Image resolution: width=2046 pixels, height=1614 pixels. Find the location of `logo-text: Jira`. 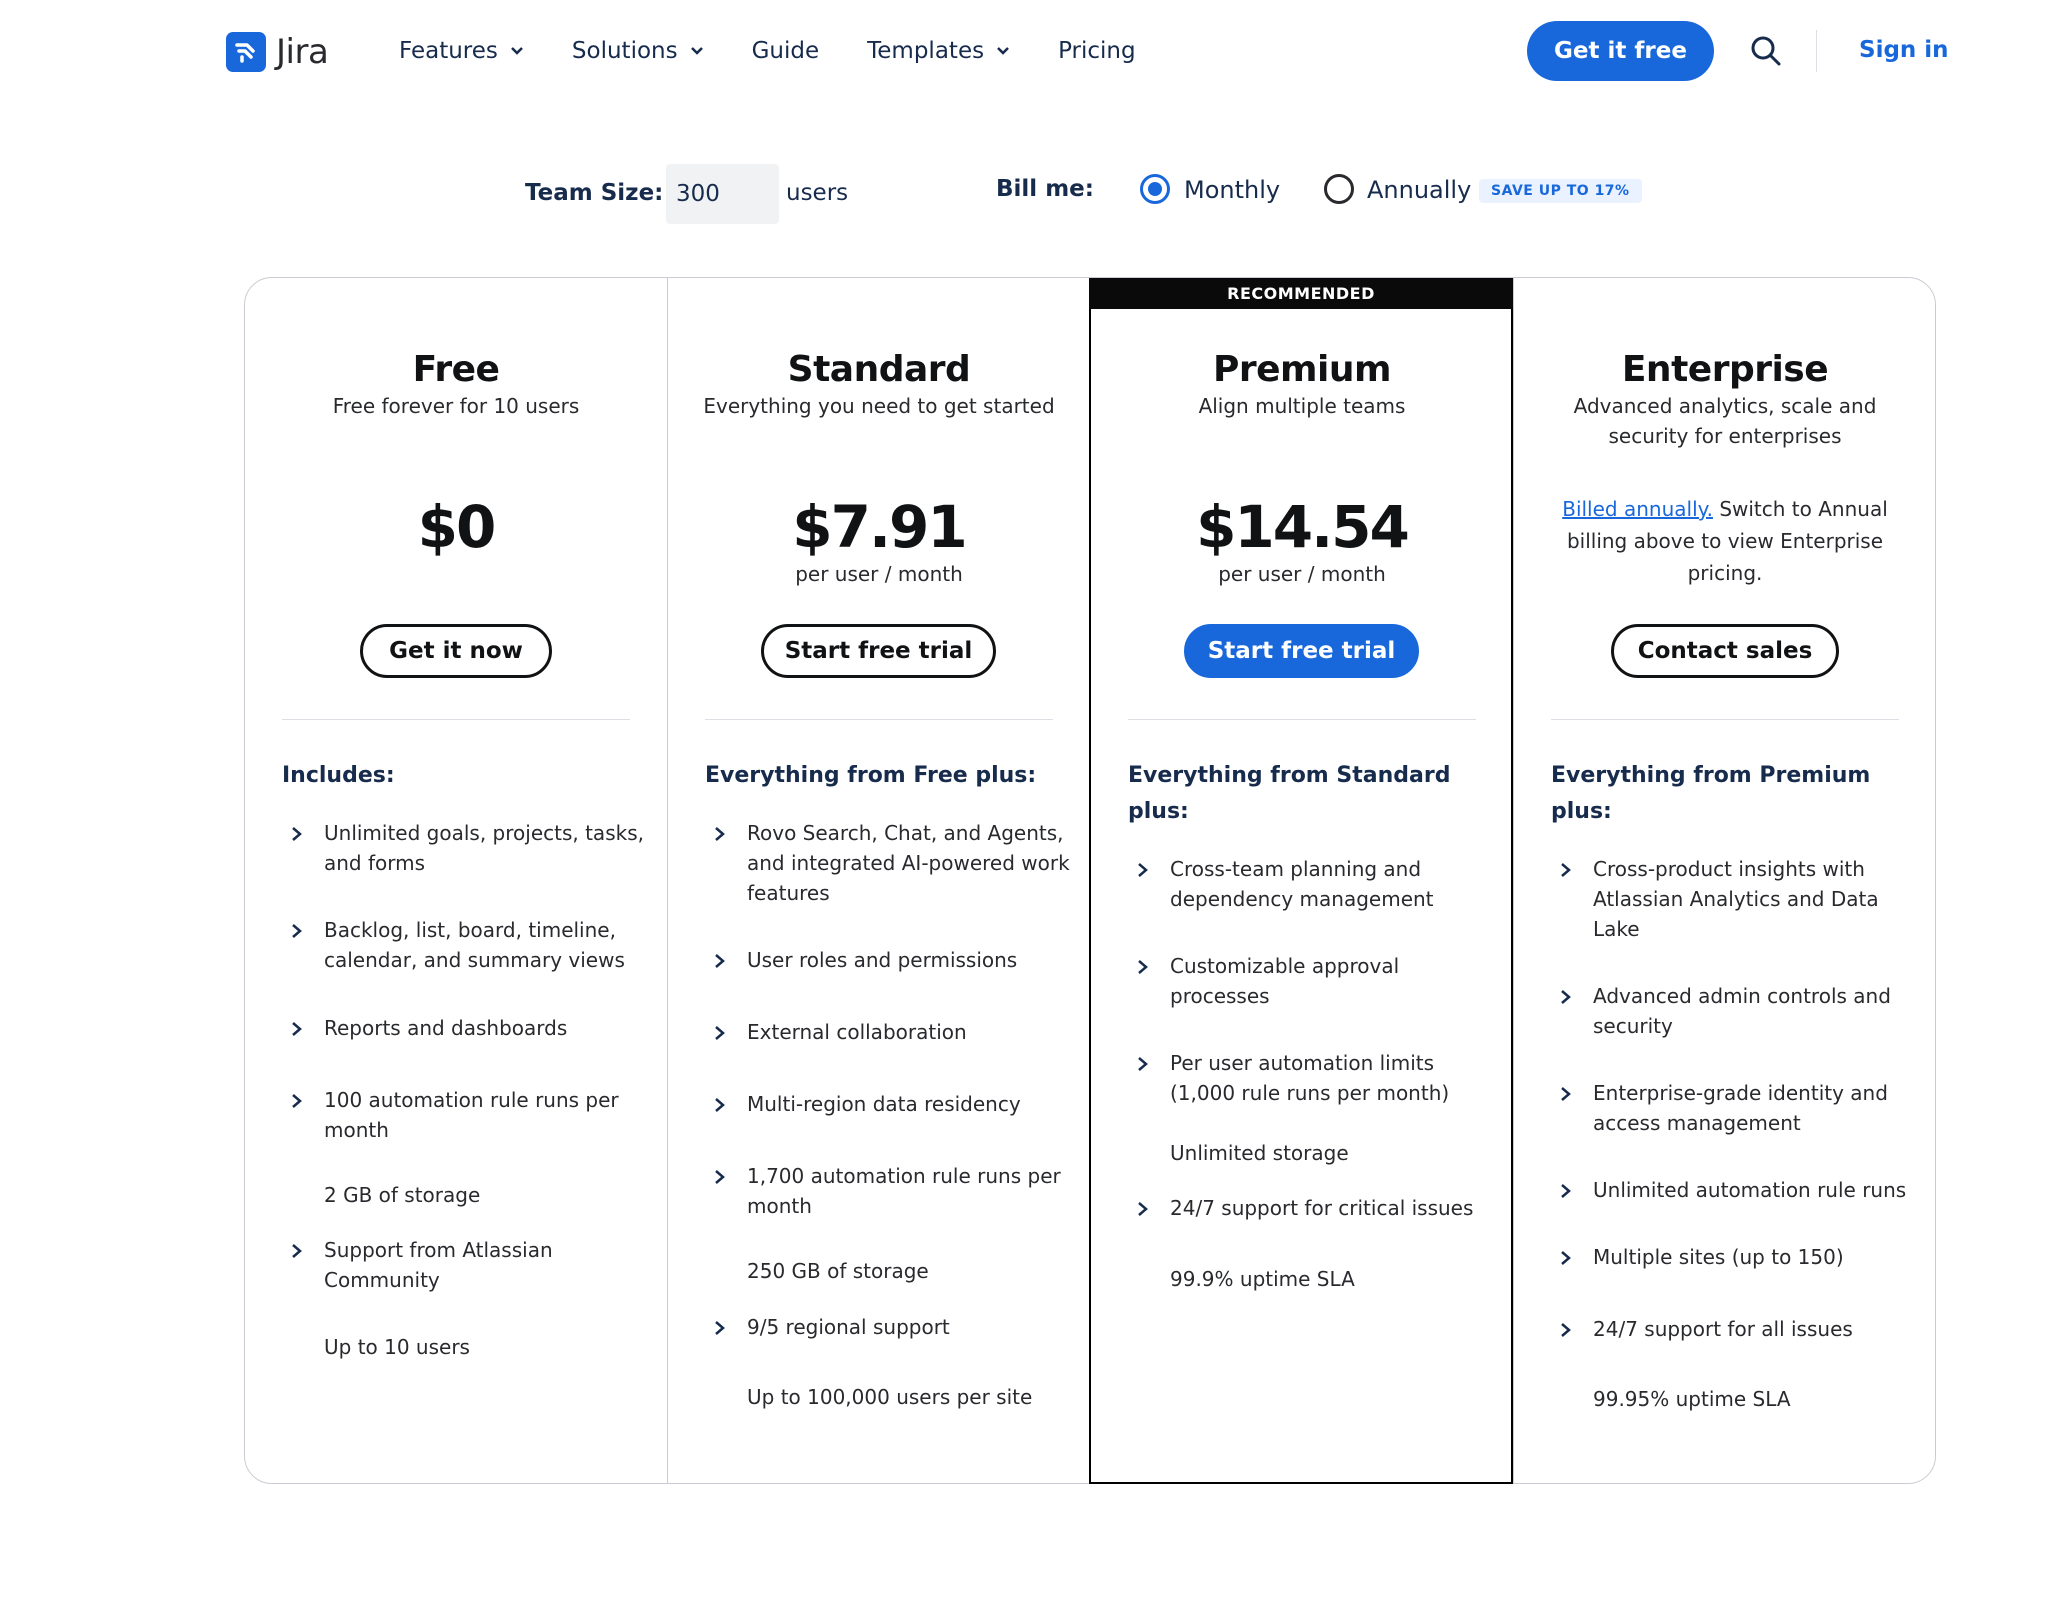

logo-text: Jira is located at coordinates (302, 52).